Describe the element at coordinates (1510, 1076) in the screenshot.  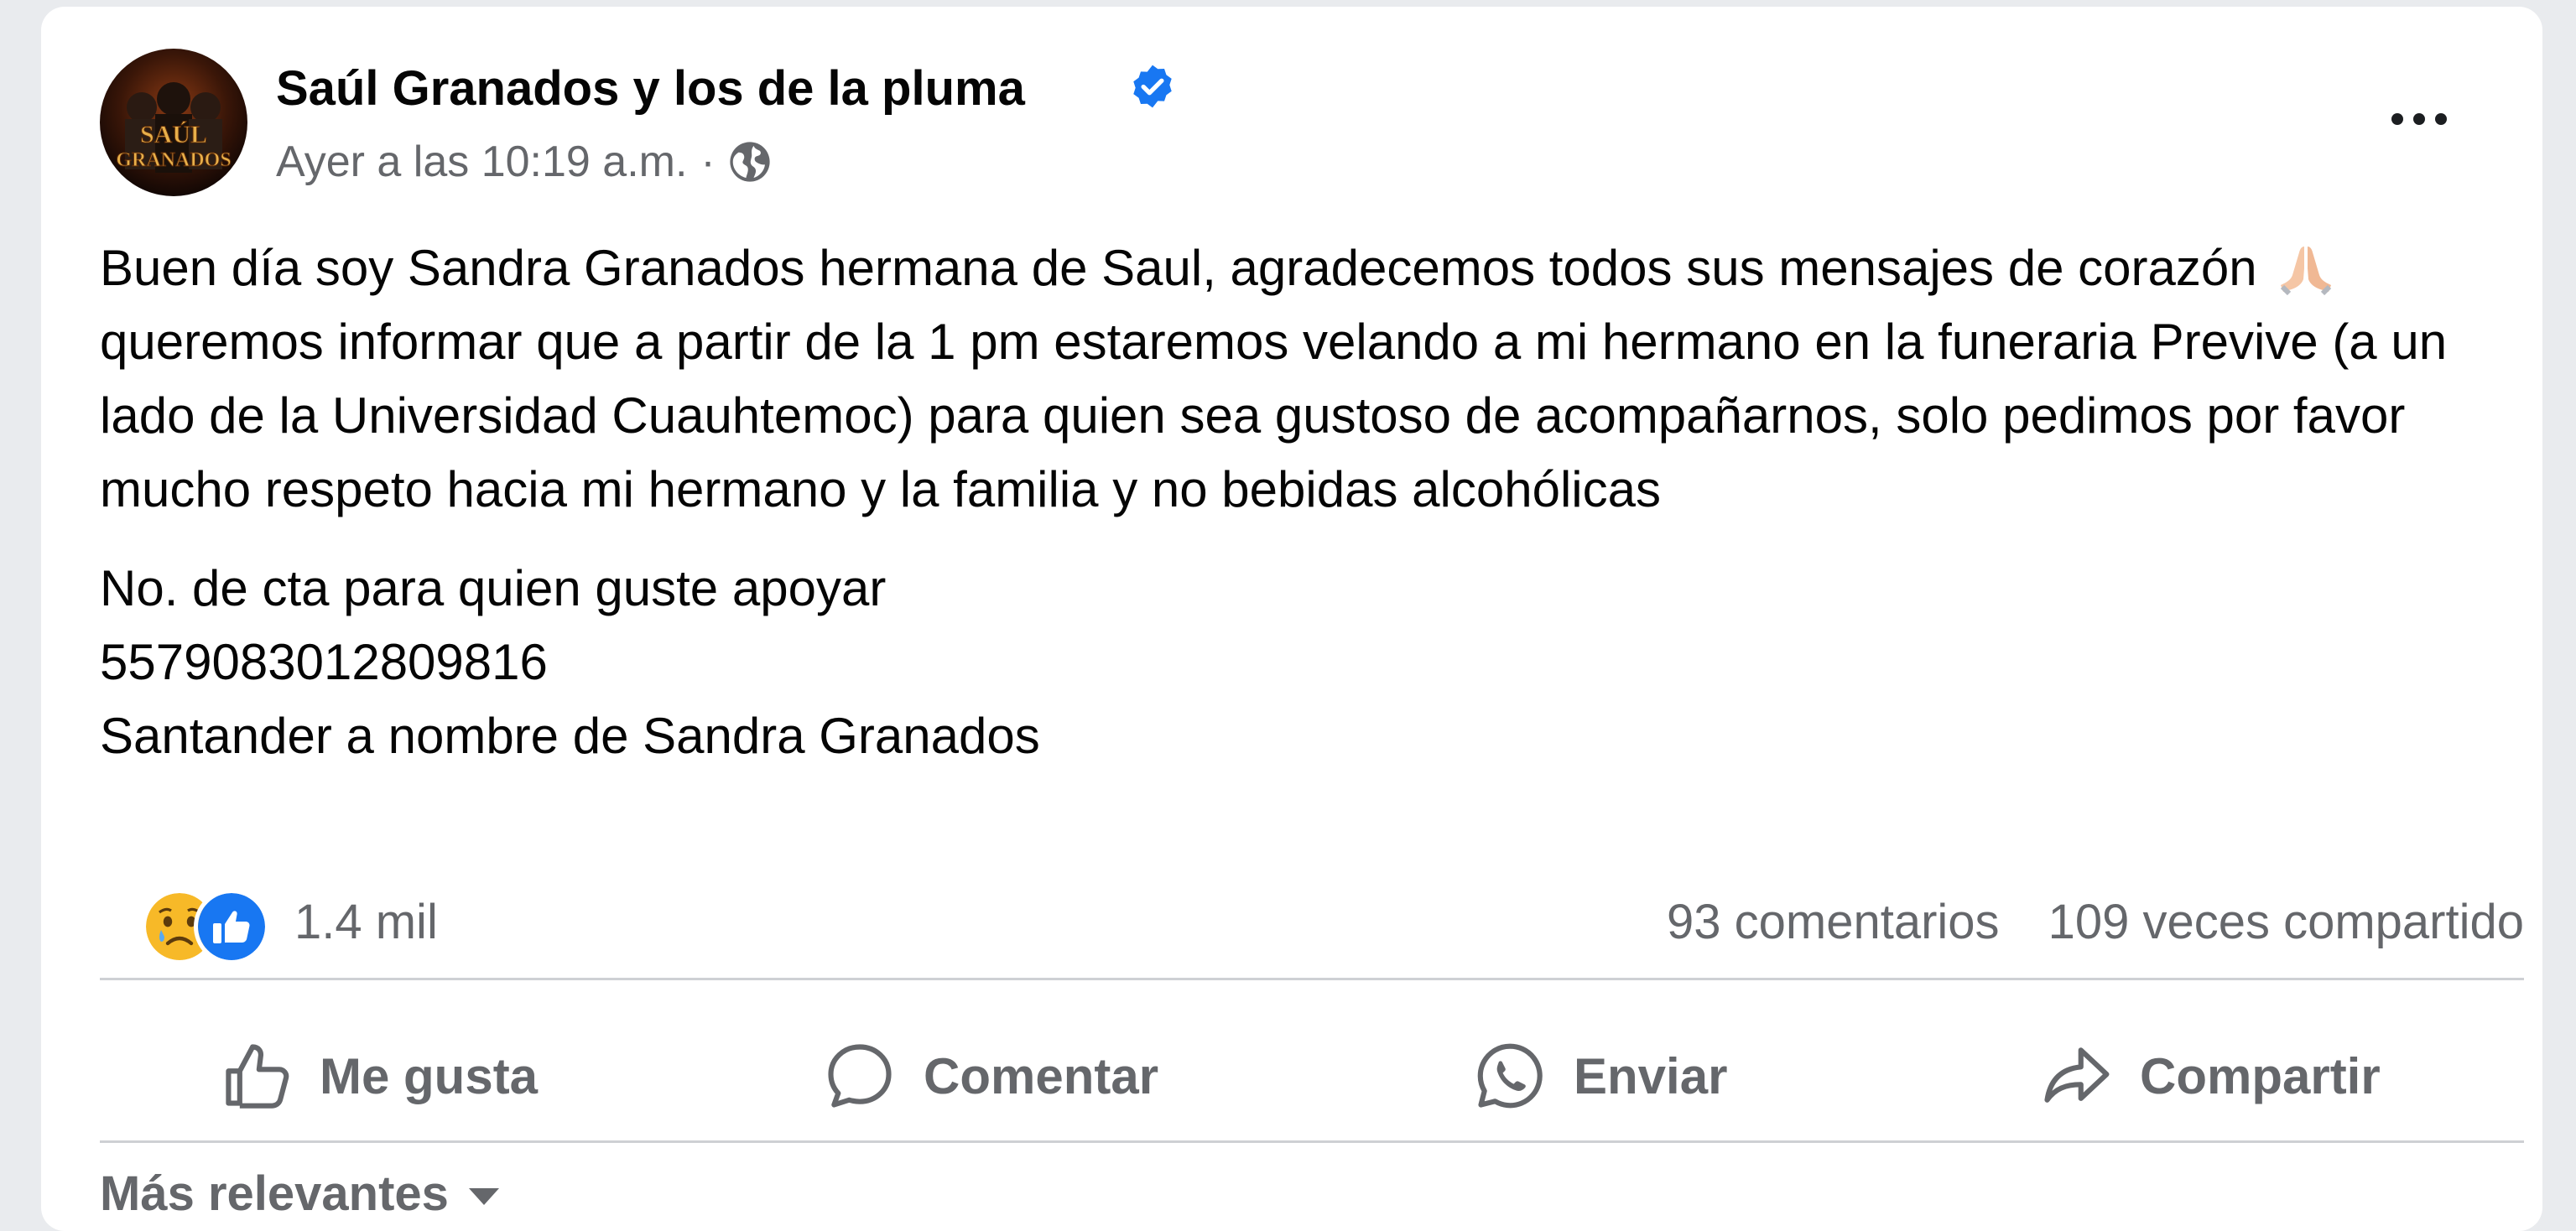
I see `whatsapp-icon` at that location.